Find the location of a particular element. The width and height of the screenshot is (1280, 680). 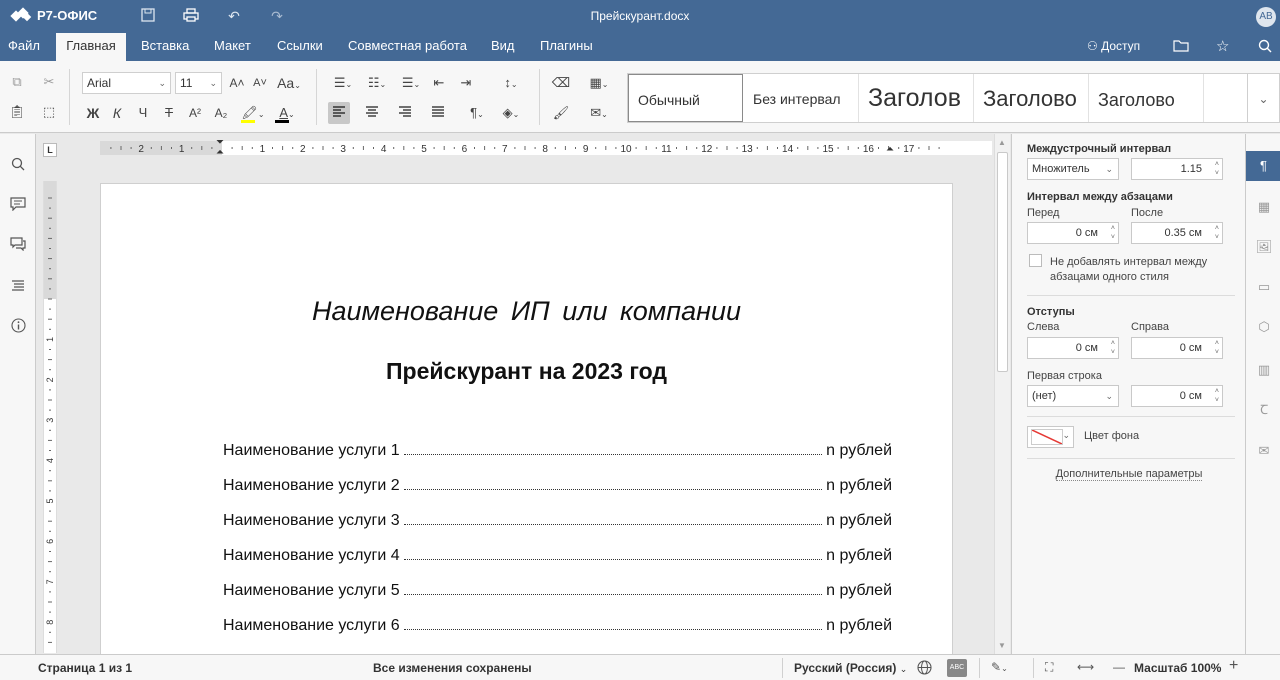

decrease-indent-icon: ⇤ is located at coordinates (439, 83).